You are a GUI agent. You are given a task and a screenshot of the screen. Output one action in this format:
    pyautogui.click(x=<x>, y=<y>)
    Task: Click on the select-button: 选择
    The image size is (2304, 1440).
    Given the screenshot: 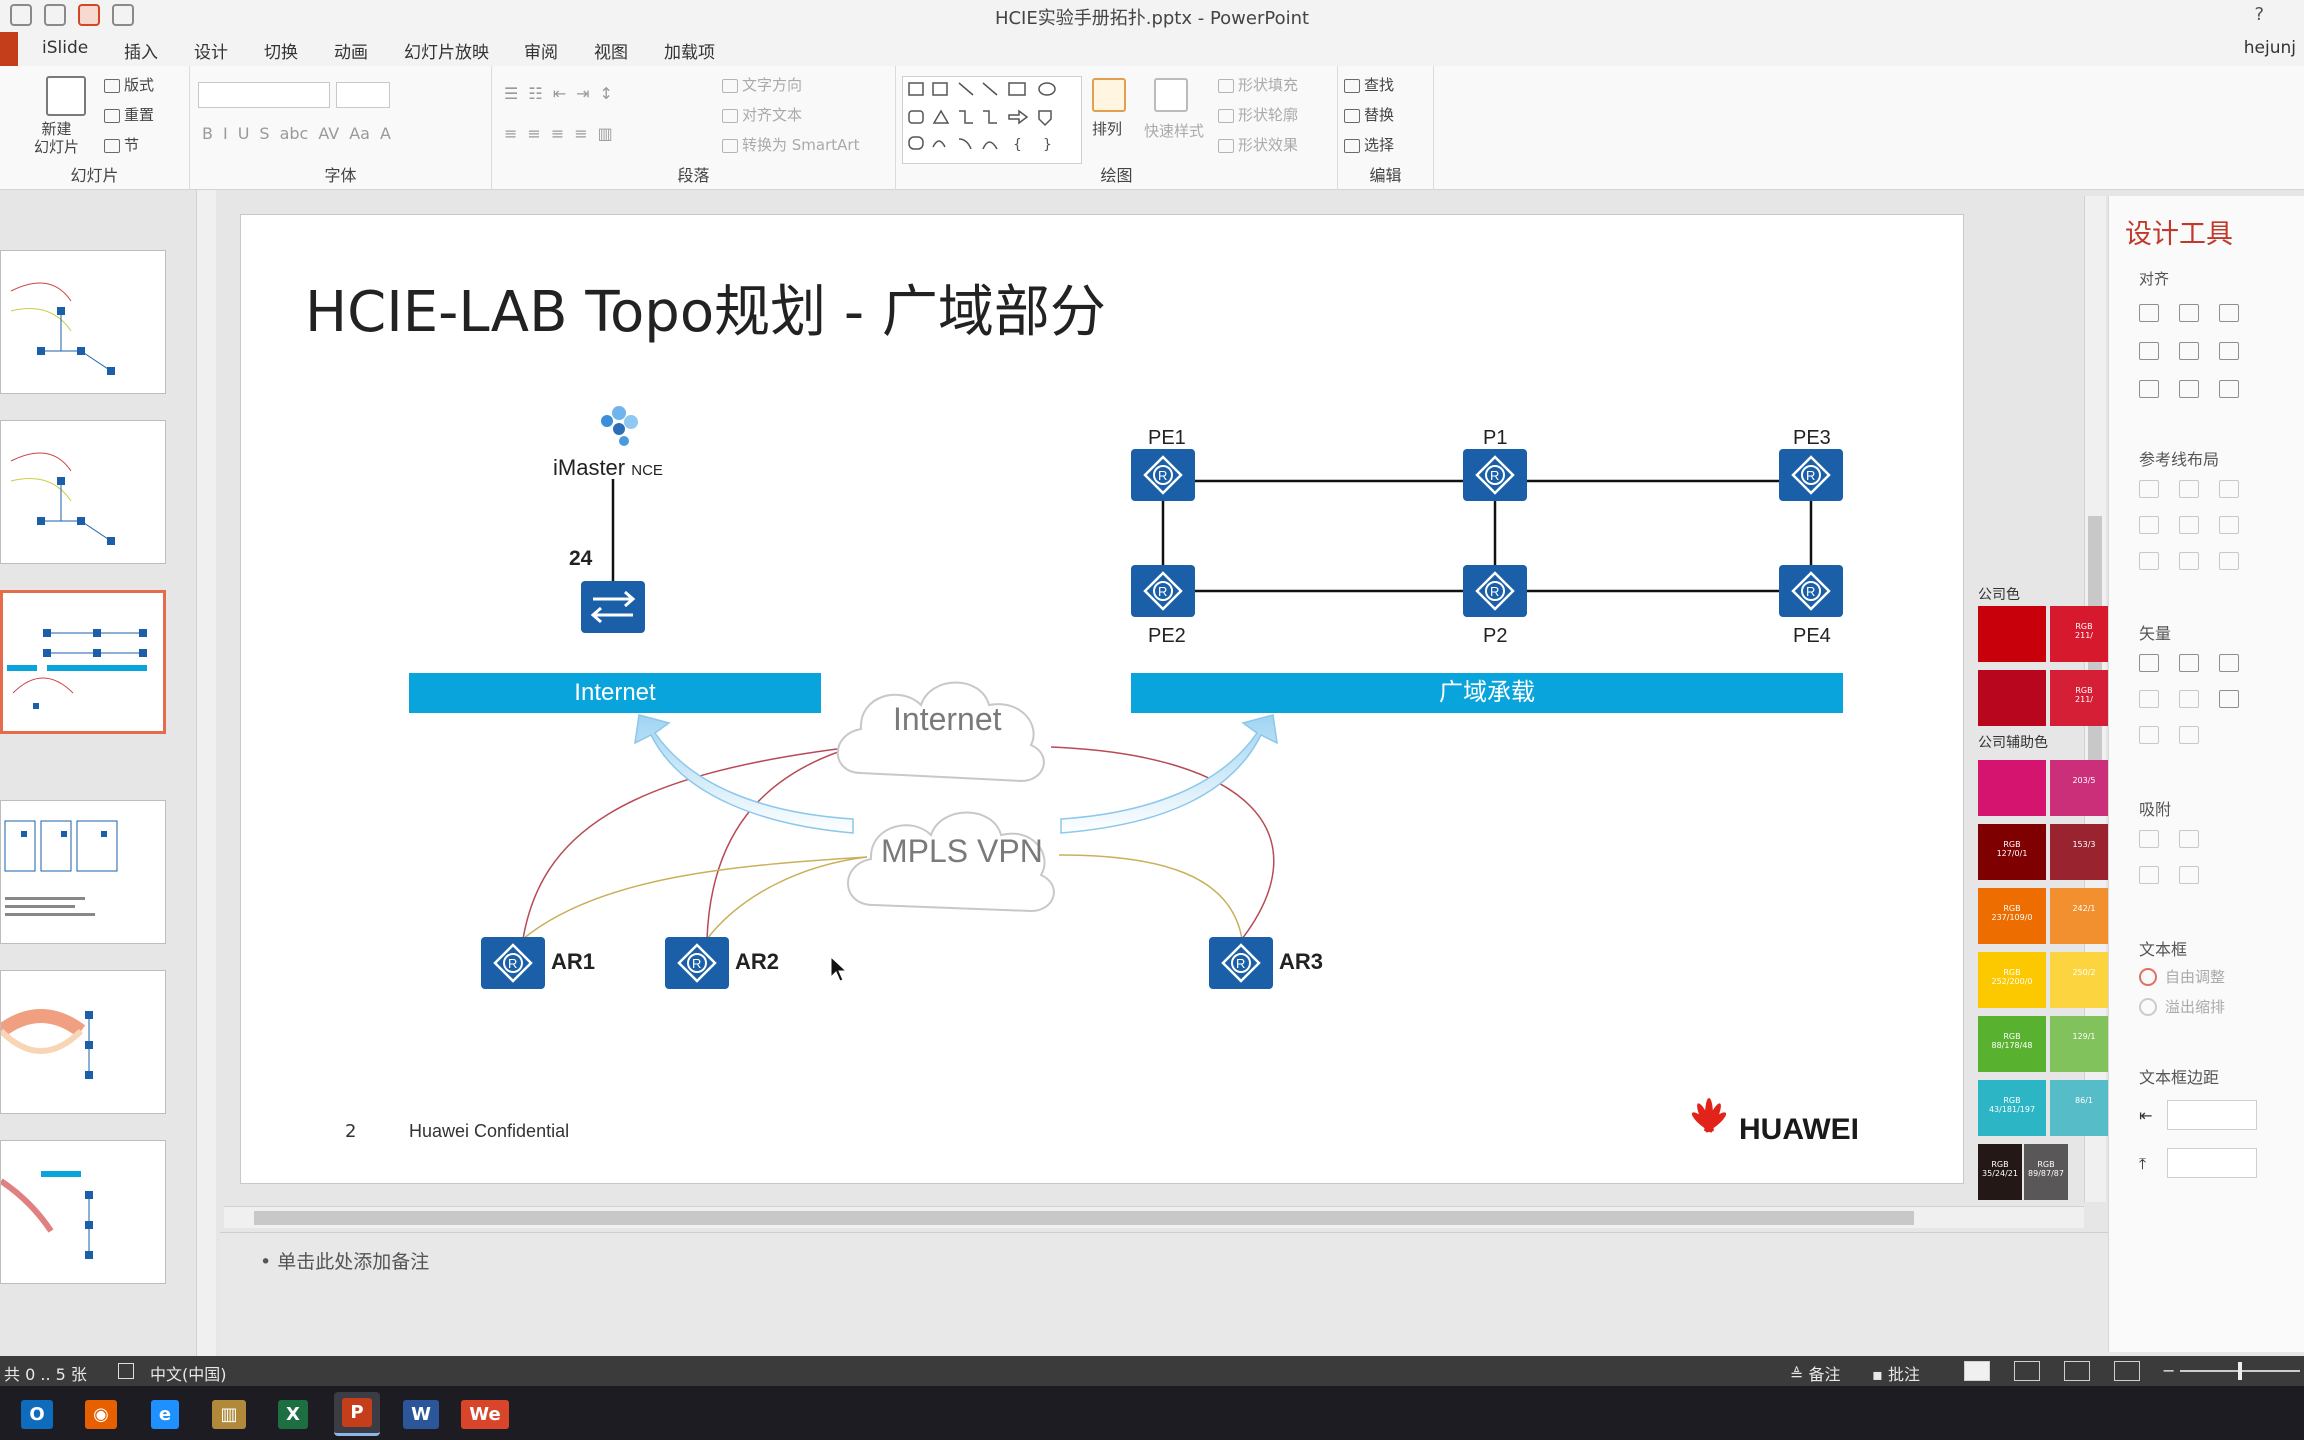 What is the action you would take?
    pyautogui.click(x=1369, y=144)
    